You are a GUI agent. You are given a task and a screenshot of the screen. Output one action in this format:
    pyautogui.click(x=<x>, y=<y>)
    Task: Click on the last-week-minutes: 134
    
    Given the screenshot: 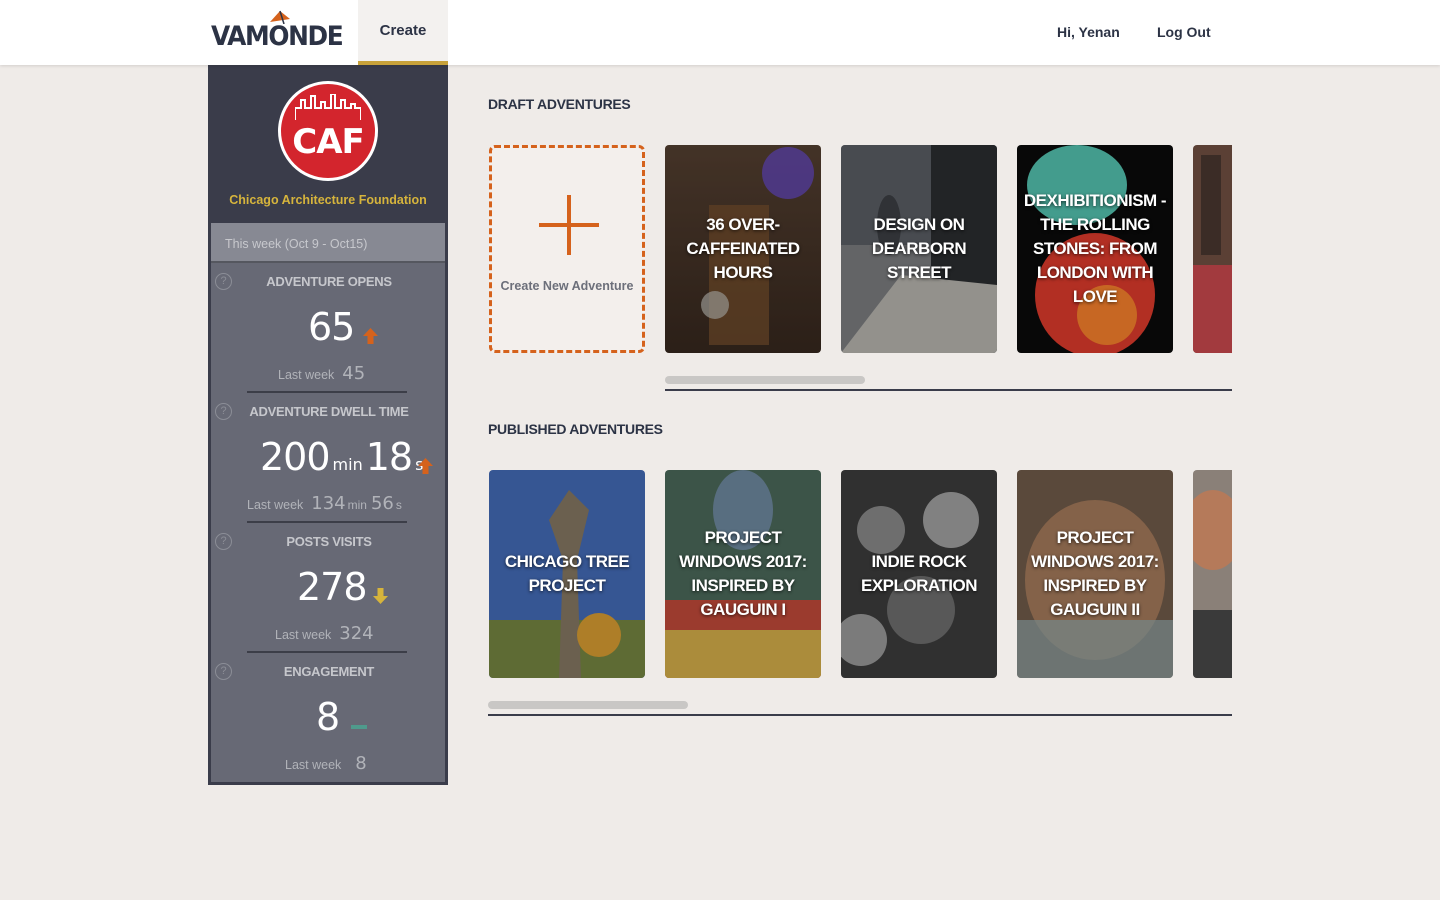 What is the action you would take?
    pyautogui.click(x=328, y=503)
    